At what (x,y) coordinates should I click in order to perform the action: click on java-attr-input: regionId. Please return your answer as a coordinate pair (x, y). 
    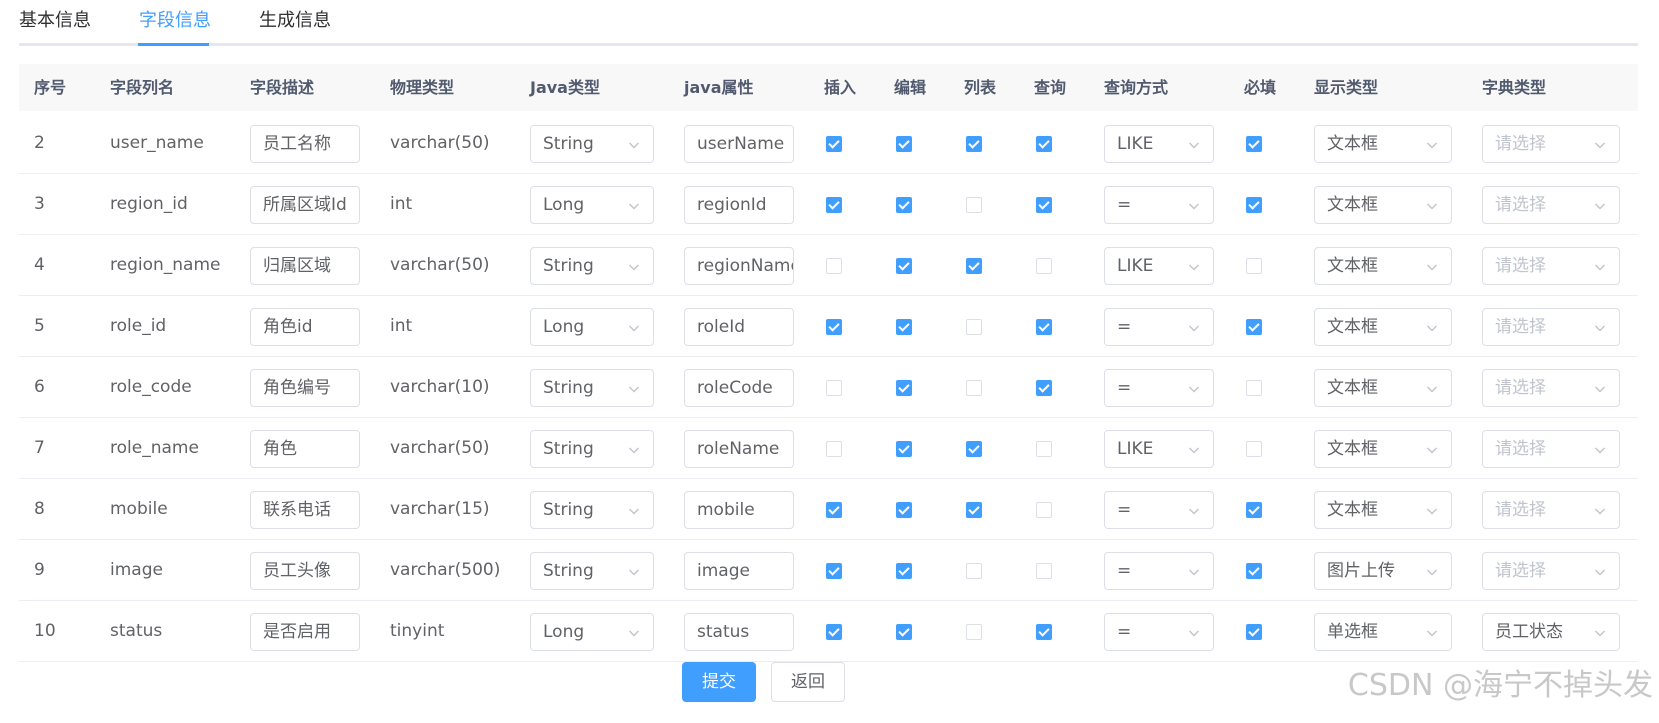
    Looking at the image, I should click on (739, 205).